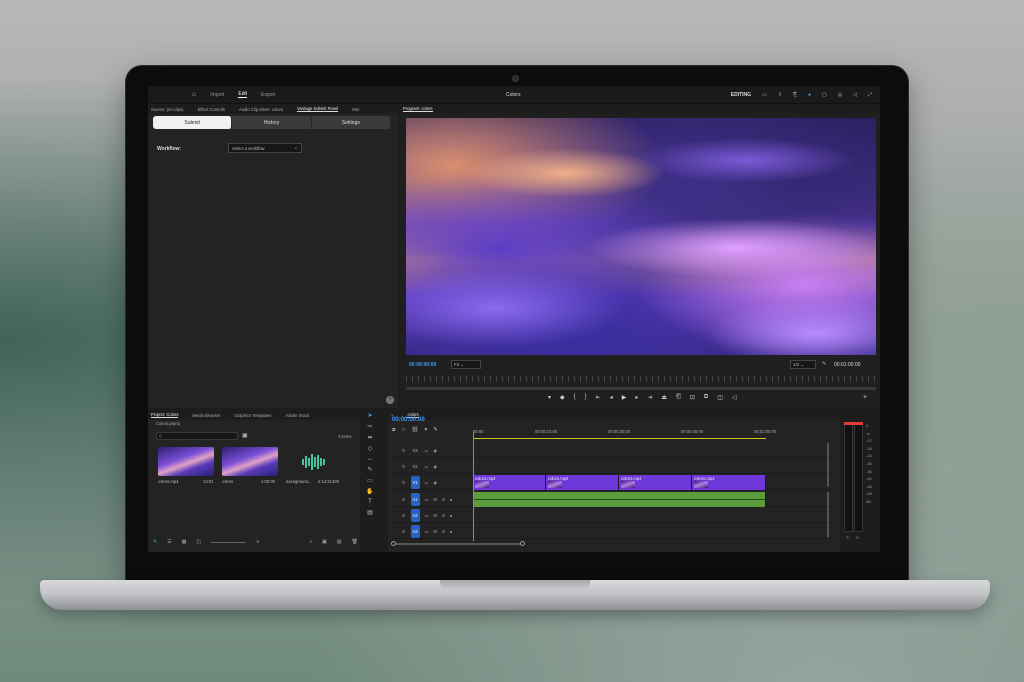 This screenshot has height=682, width=1024. Describe the element at coordinates (198, 542) in the screenshot. I see `freeform-view-icon: ◰` at that location.